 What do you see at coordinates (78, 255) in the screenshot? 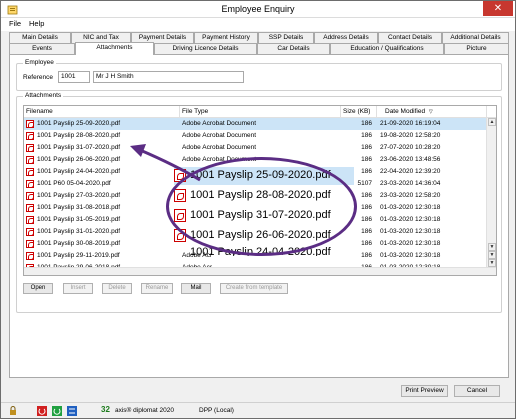
I see `cell-filename: 1001 Payslip 29-11-2019.pdf` at bounding box center [78, 255].